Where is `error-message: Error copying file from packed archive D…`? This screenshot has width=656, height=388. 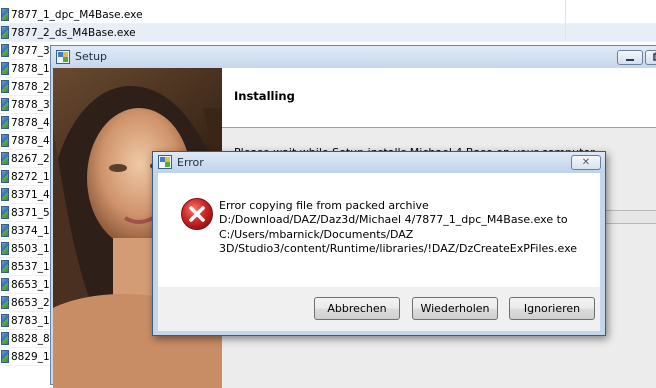
error-message: Error copying file from packed archive D… is located at coordinates (398, 227).